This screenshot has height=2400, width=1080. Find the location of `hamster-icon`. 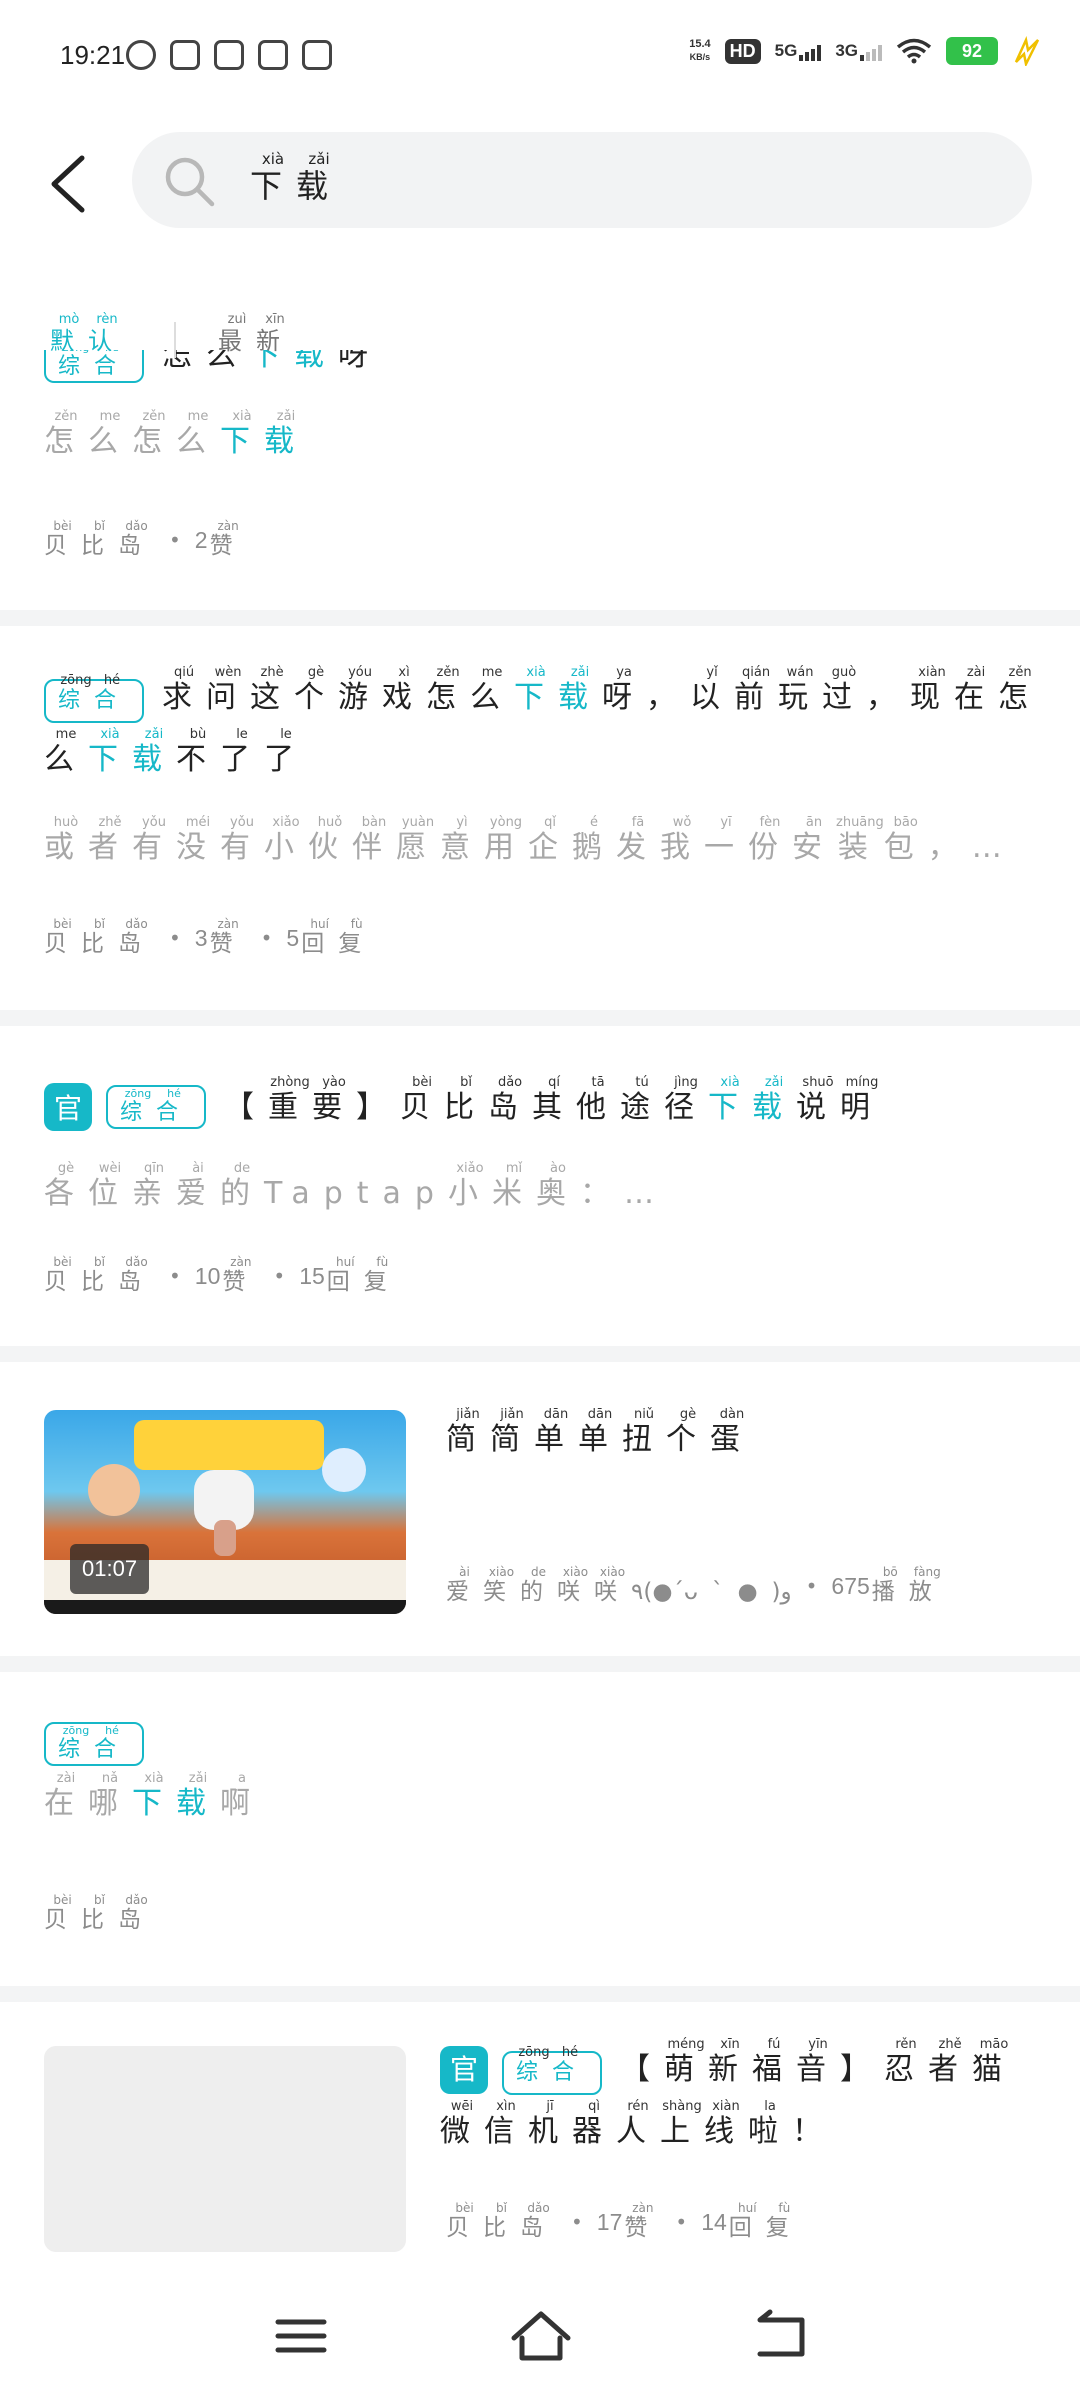

hamster-icon is located at coordinates (141, 55).